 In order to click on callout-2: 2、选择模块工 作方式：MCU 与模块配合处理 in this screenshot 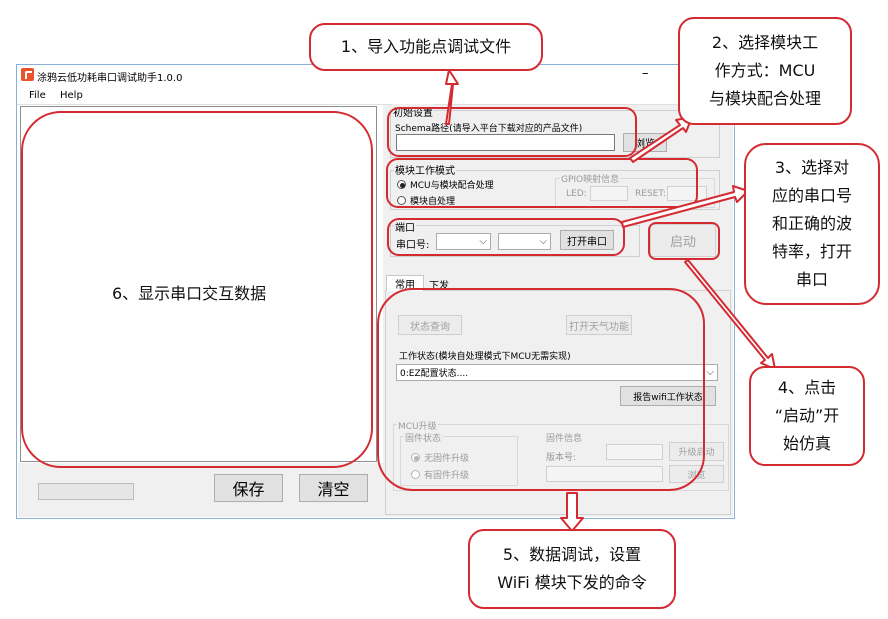, I will do `click(765, 71)`.